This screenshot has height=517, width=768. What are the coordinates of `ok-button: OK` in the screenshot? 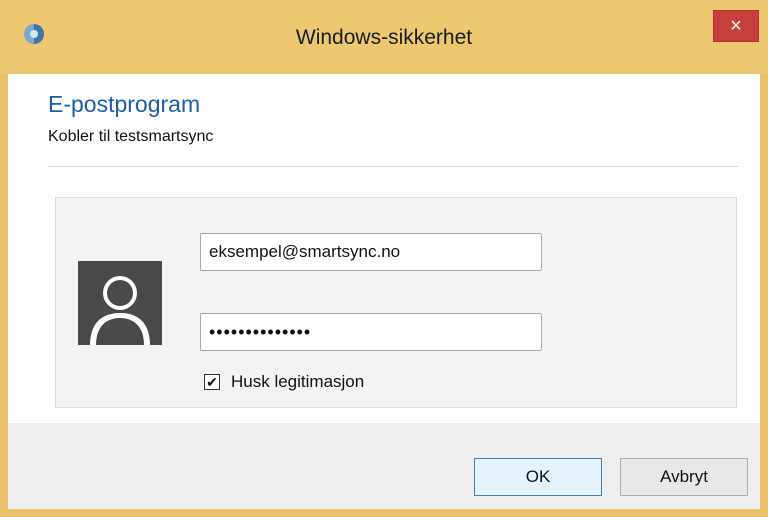 It's located at (538, 477).